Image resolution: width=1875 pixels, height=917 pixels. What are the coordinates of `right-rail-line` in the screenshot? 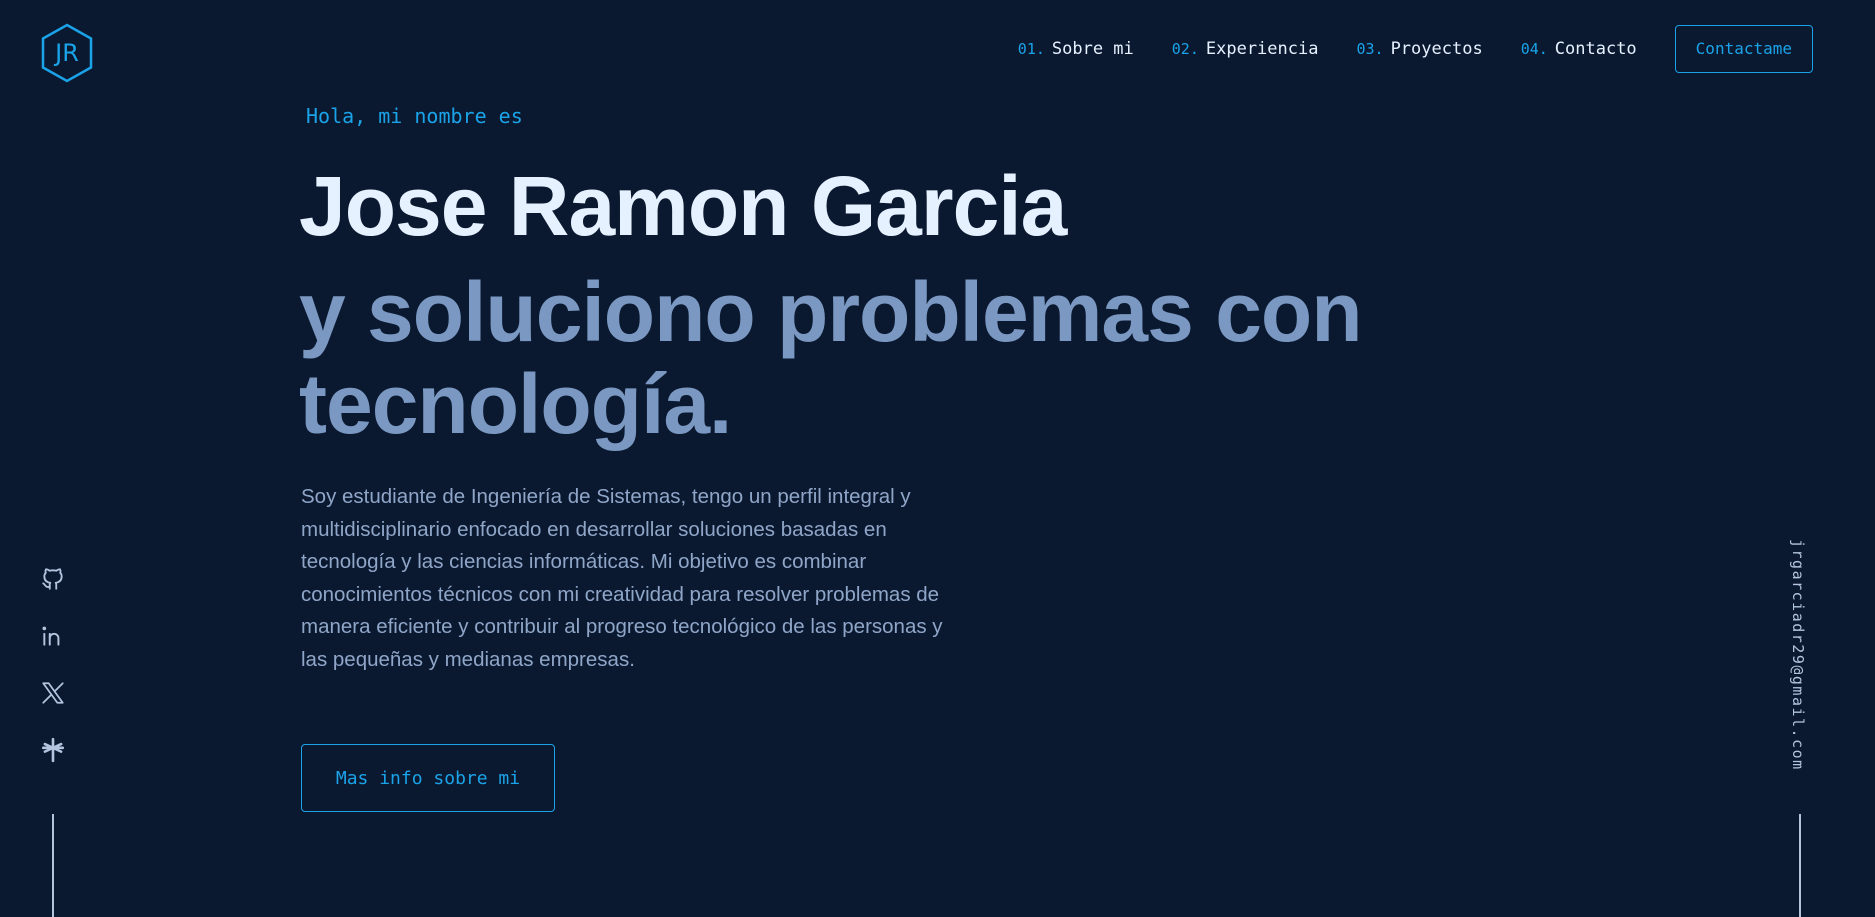 It's located at (1800, 865).